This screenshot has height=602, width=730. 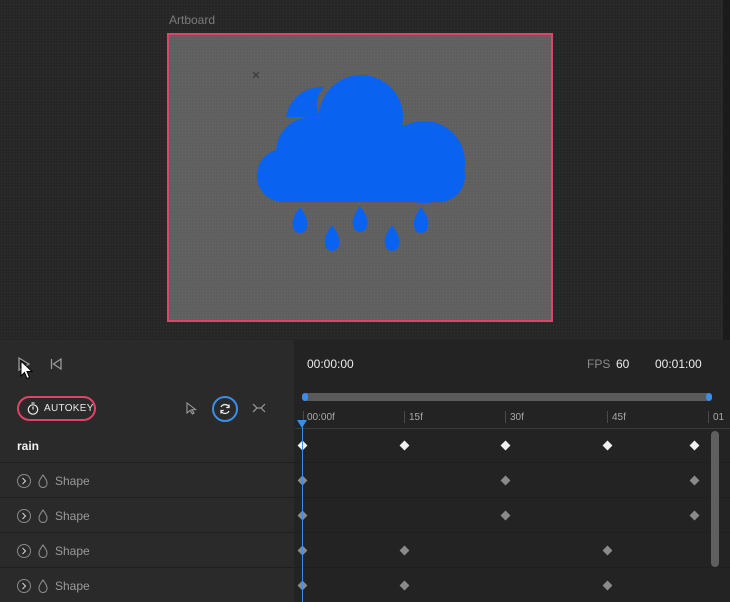 What do you see at coordinates (517, 417) in the screenshot?
I see `ruler-label: 30f` at bounding box center [517, 417].